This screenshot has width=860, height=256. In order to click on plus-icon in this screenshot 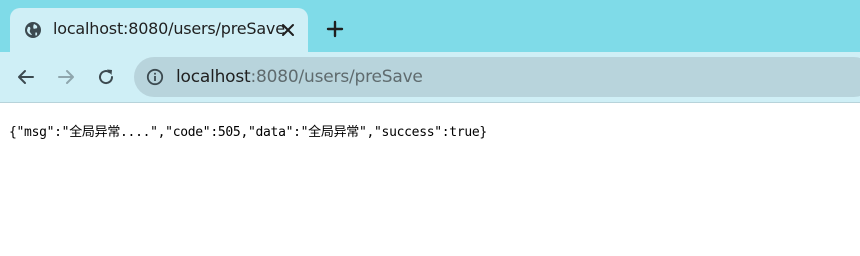, I will do `click(335, 29)`.